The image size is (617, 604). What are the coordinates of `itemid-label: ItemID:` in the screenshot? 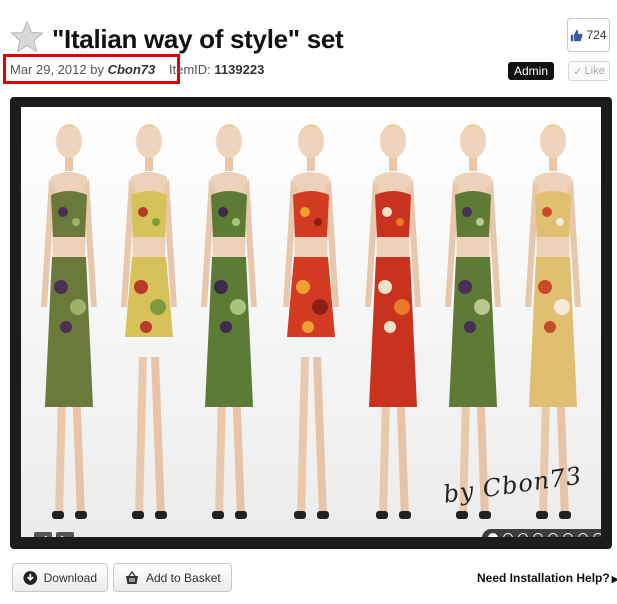 It's located at (189, 69).